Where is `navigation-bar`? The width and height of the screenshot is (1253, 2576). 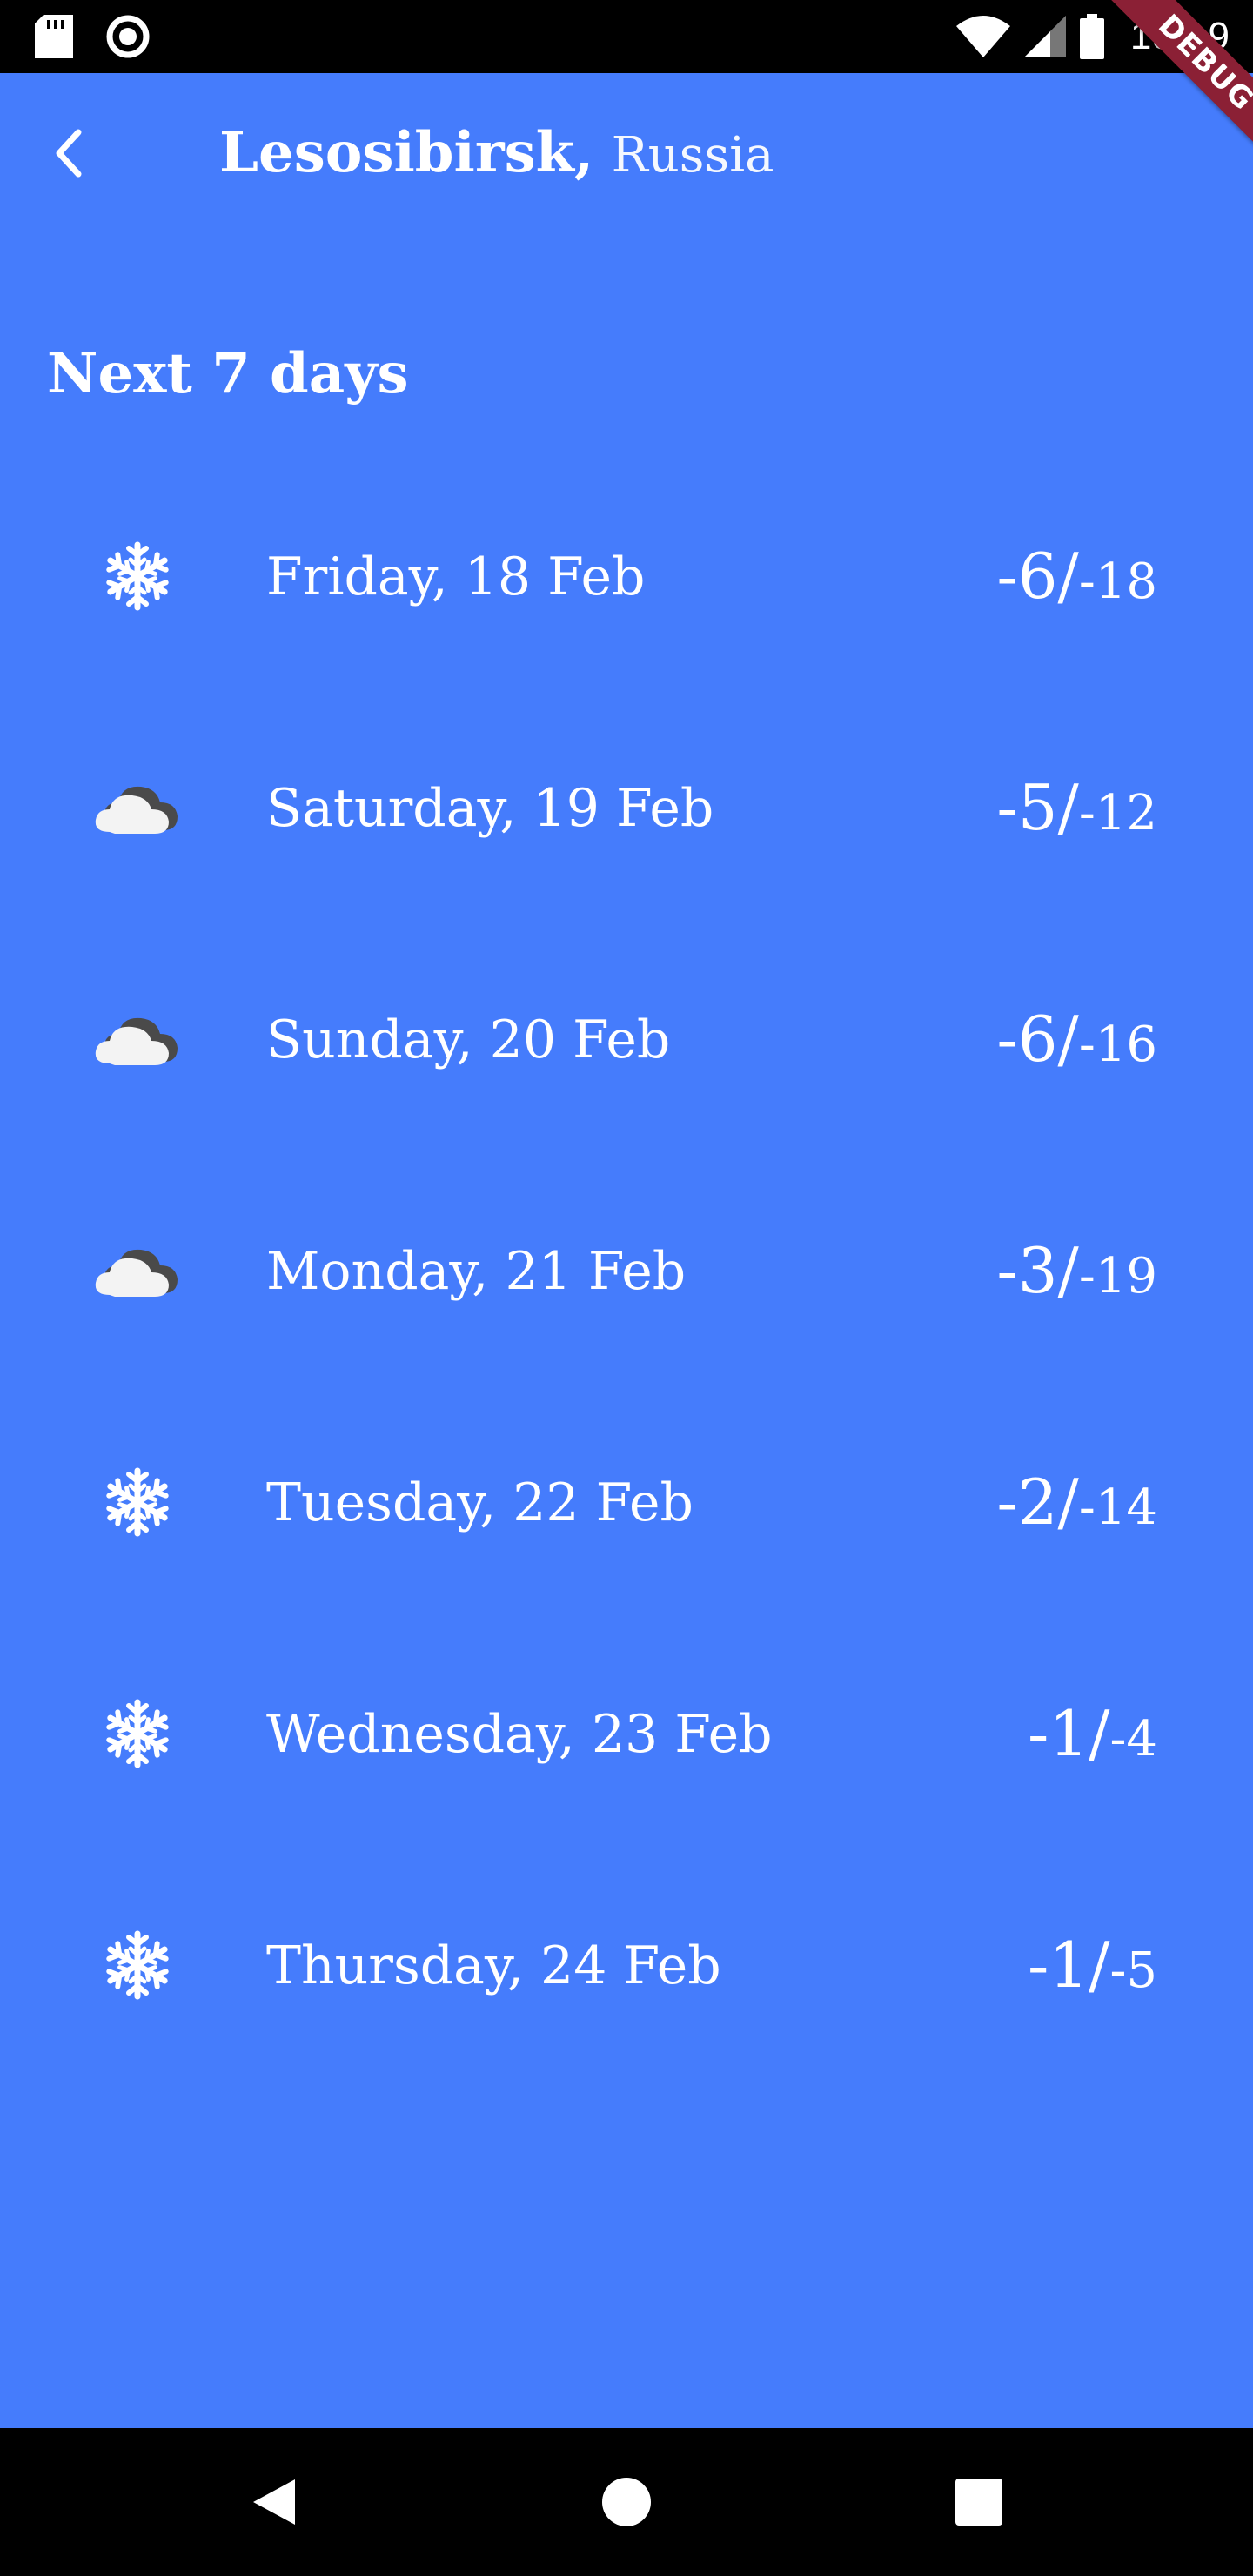
navigation-bar is located at coordinates (626, 2502).